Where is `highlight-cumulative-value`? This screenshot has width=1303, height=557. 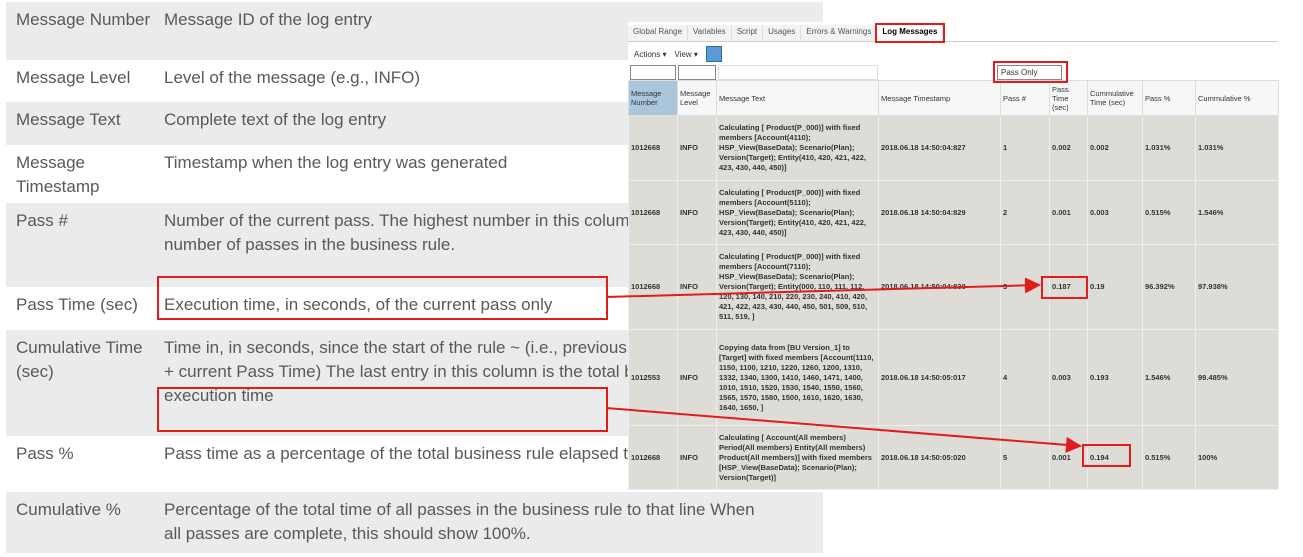 highlight-cumulative-value is located at coordinates (1106, 455).